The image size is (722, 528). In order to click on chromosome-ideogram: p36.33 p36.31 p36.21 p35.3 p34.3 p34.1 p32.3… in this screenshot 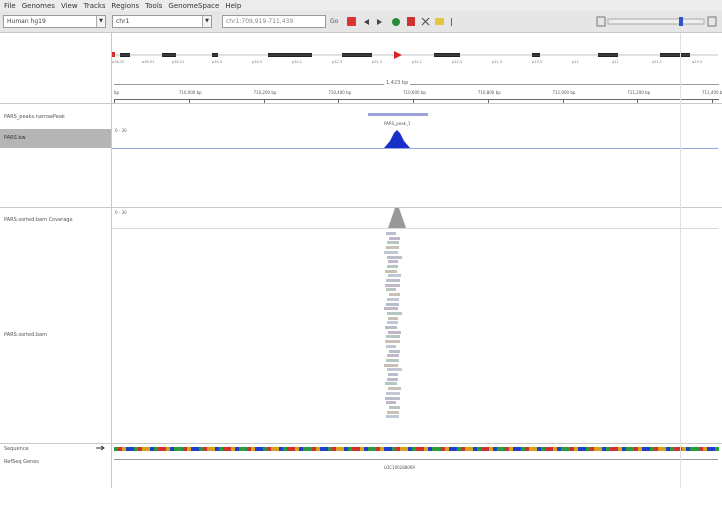, I will do `click(415, 56)`.